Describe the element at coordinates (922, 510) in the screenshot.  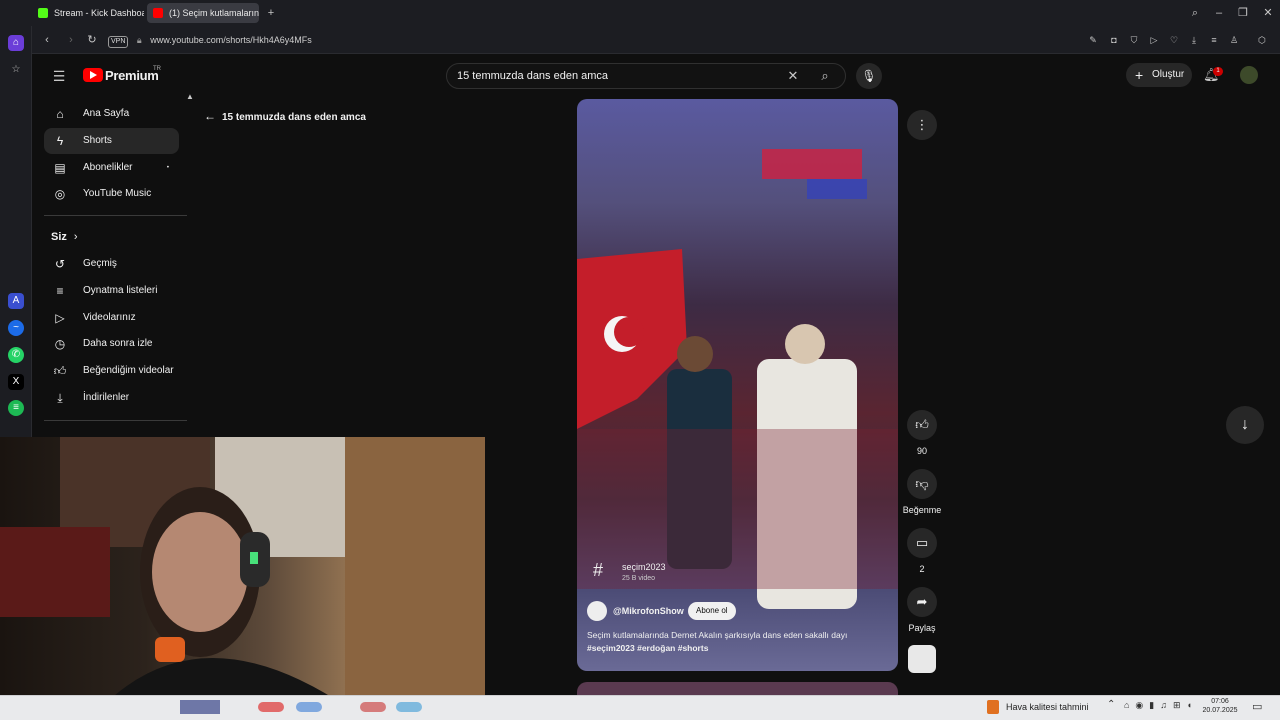
I see `dislike-label: Beğenme` at that location.